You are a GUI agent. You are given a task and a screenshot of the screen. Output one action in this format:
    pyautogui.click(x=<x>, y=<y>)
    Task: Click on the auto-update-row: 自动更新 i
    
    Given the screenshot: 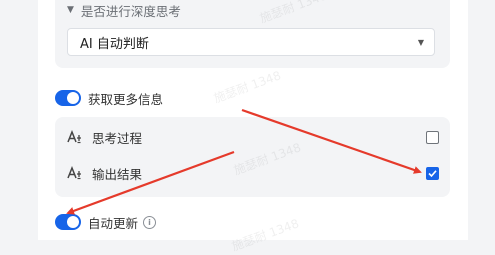 What is the action you would take?
    pyautogui.click(x=106, y=222)
    